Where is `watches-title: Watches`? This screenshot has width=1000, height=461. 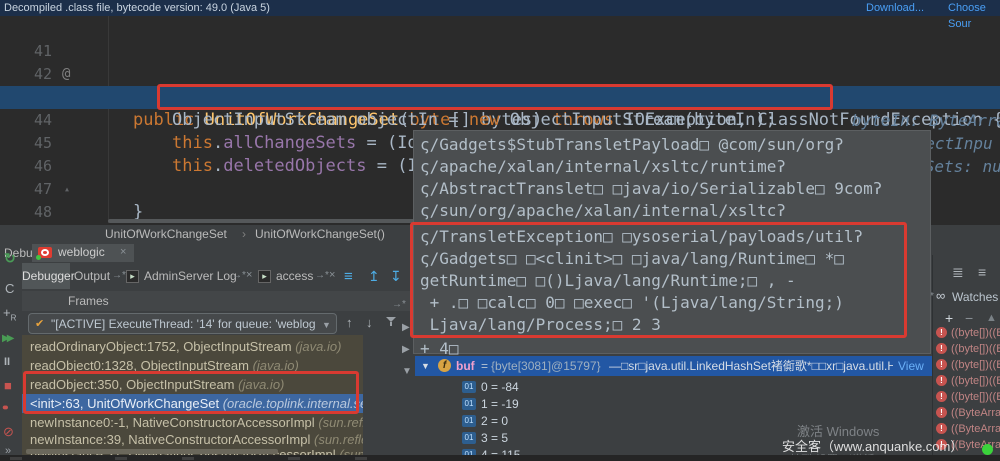 watches-title: Watches is located at coordinates (975, 297).